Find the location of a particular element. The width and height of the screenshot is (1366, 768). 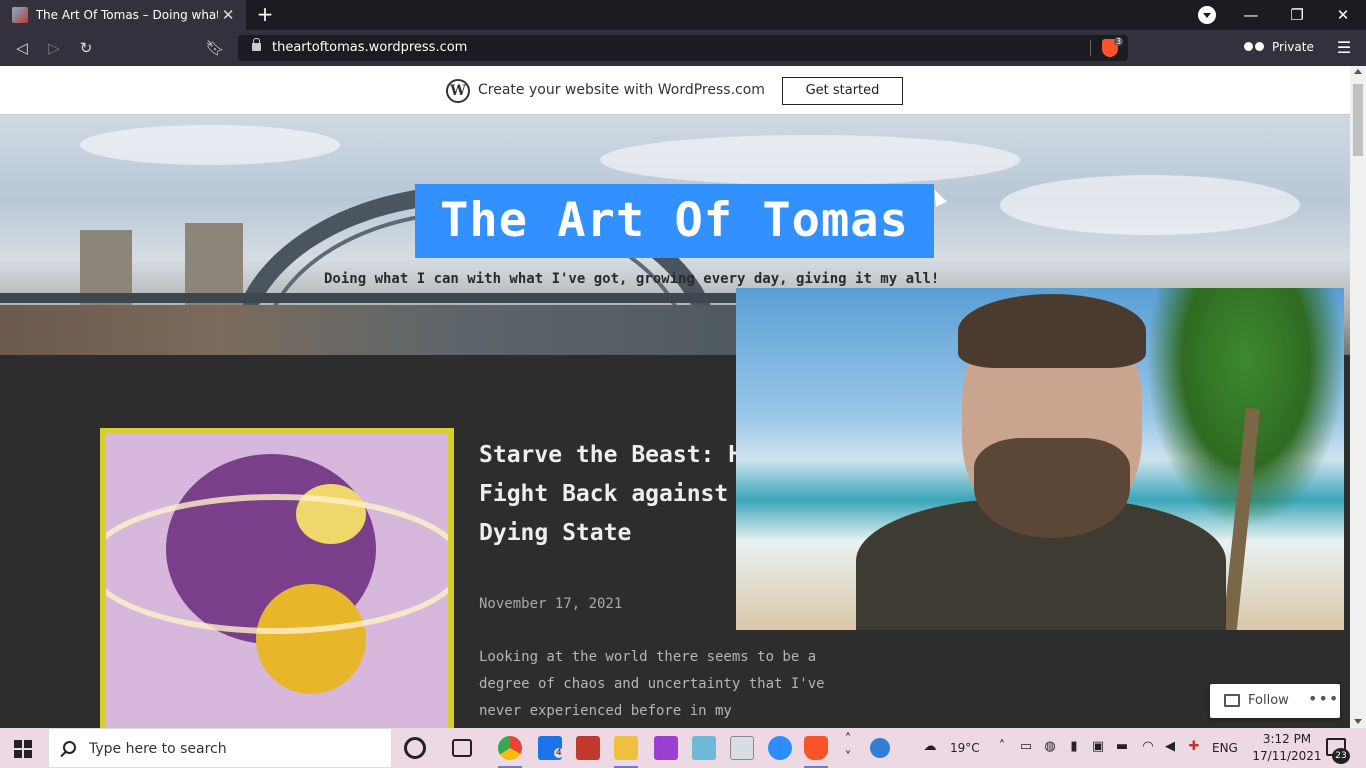

cortana-icon is located at coordinates (415, 748).